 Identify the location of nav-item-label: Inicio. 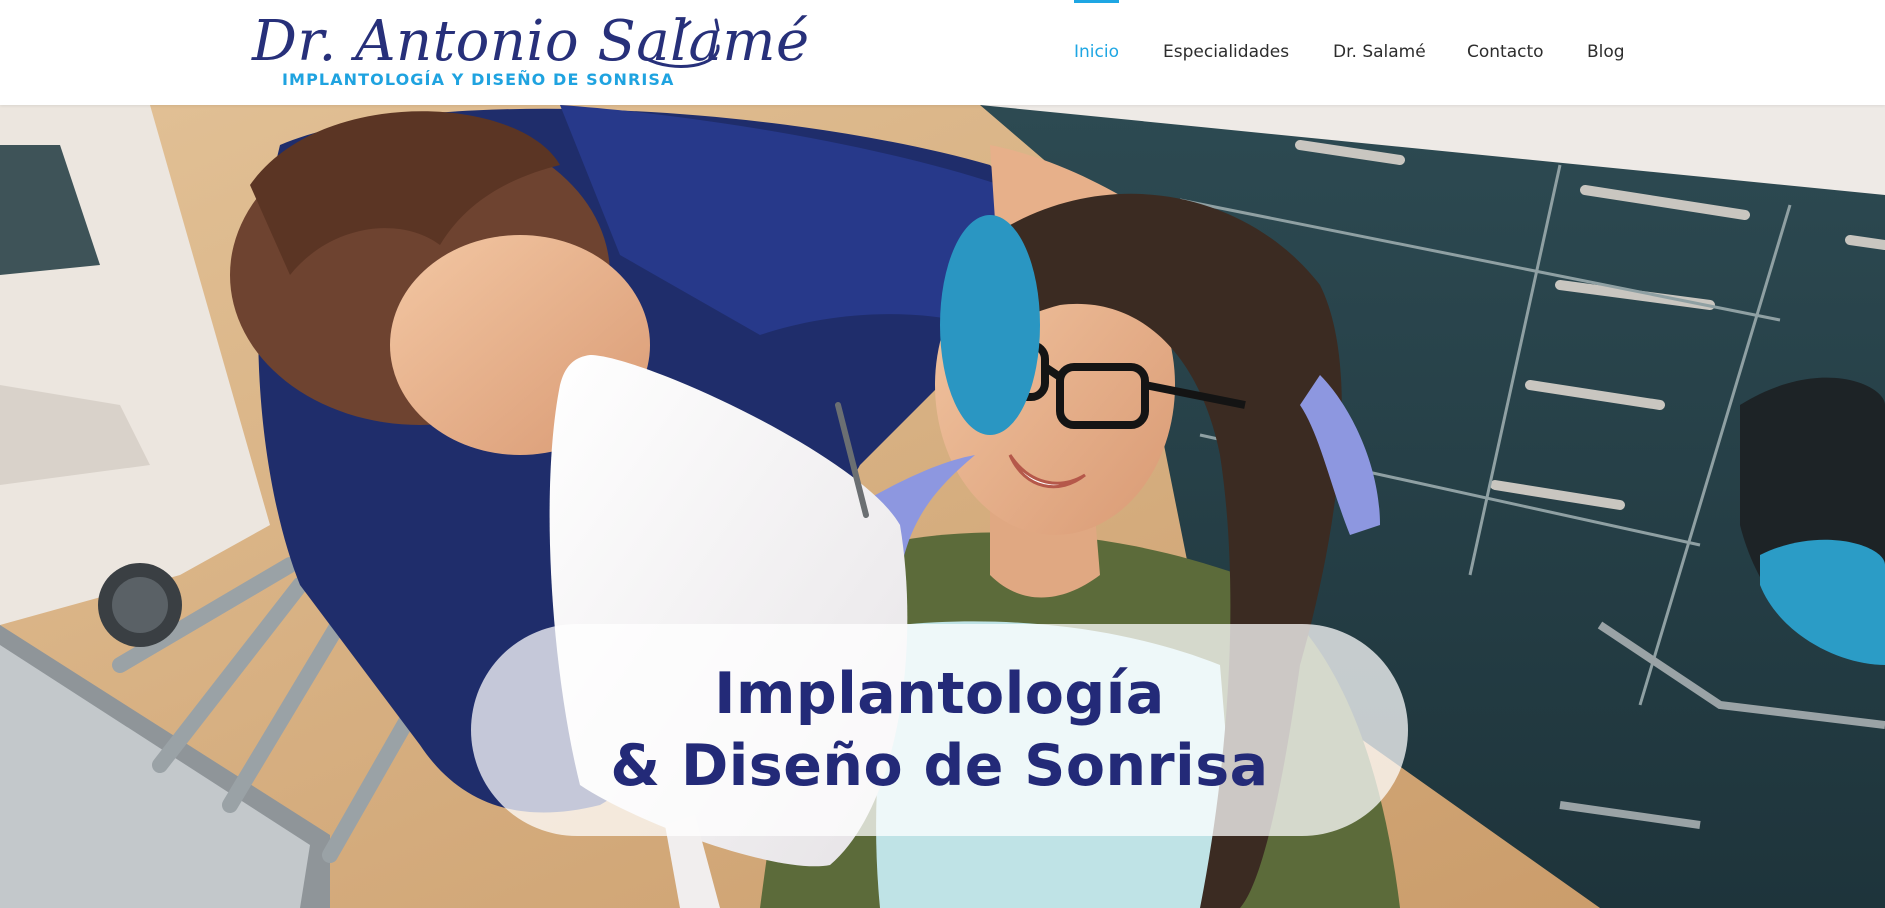
(1096, 52).